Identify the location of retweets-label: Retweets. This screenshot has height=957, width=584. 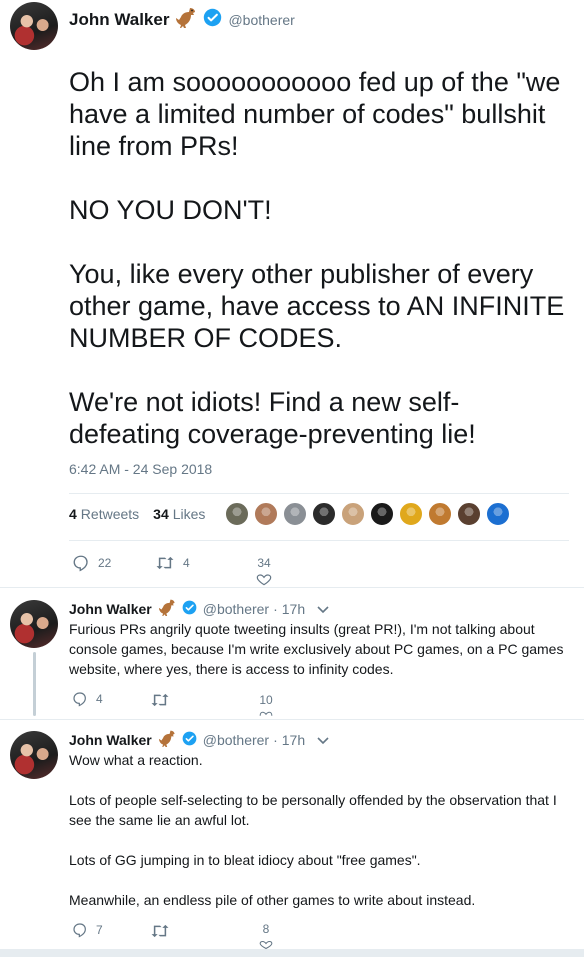
(110, 514).